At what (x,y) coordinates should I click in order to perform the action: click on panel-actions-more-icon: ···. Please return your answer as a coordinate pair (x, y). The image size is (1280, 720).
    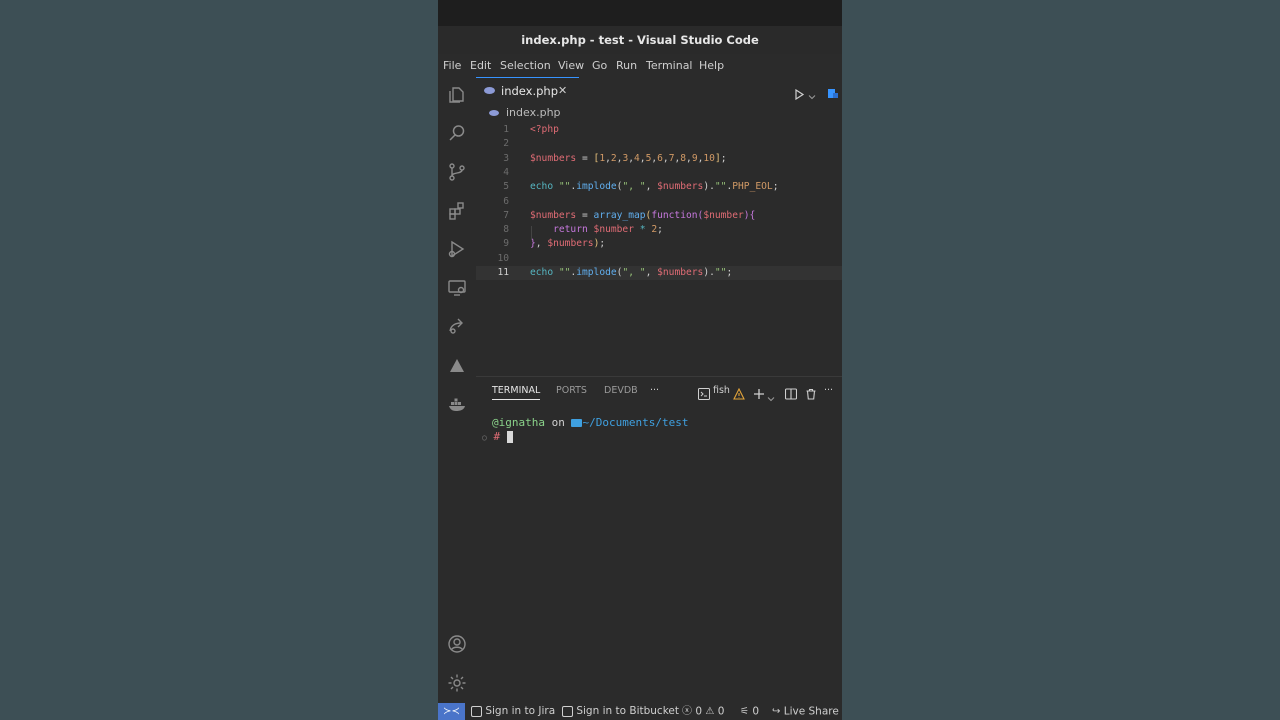
    Looking at the image, I should click on (828, 390).